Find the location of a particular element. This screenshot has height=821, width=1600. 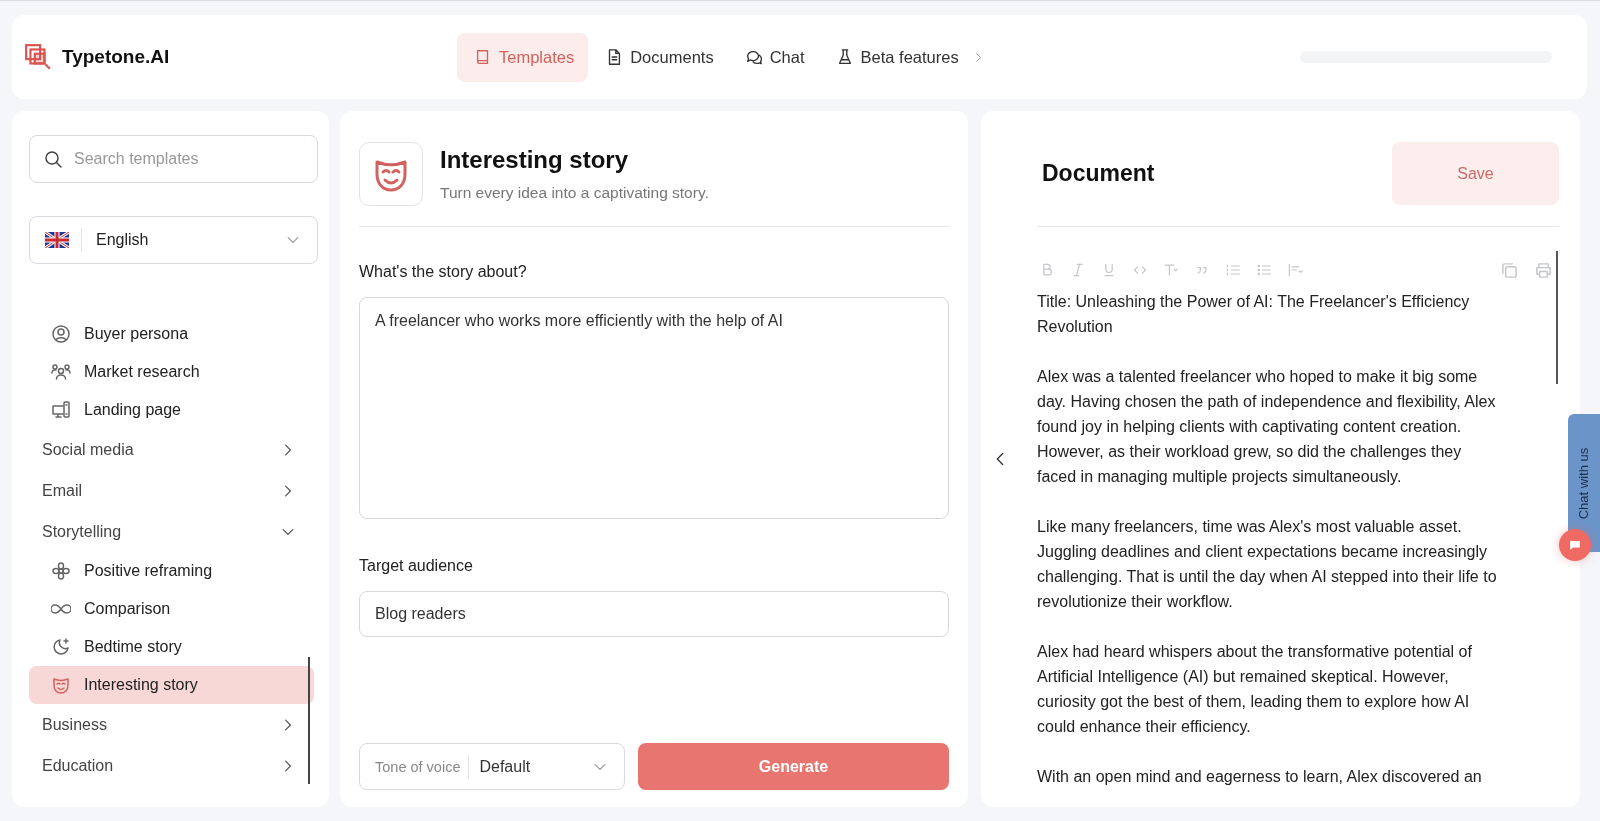

tone-select: Tone of voice Default is located at coordinates (492, 766).